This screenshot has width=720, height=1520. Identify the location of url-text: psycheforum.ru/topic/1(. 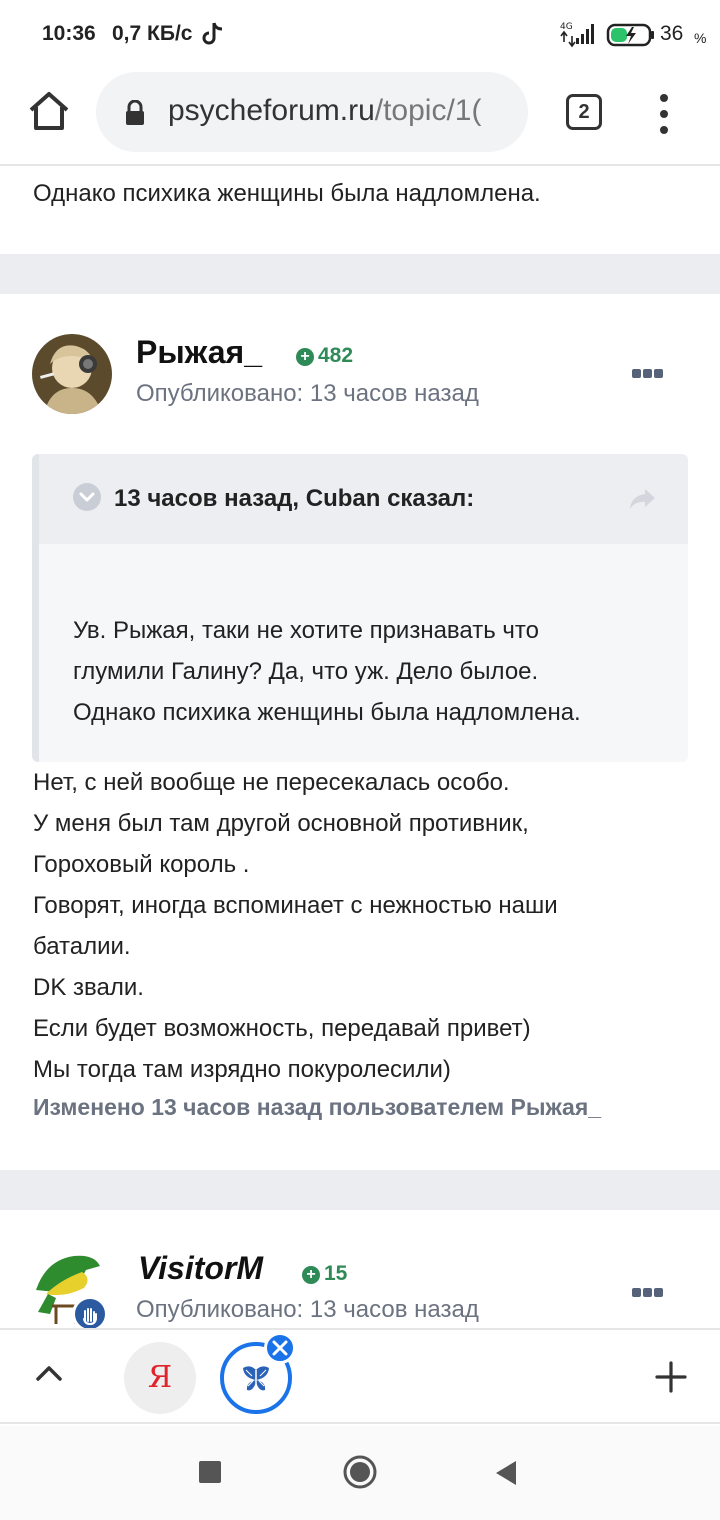
(324, 111).